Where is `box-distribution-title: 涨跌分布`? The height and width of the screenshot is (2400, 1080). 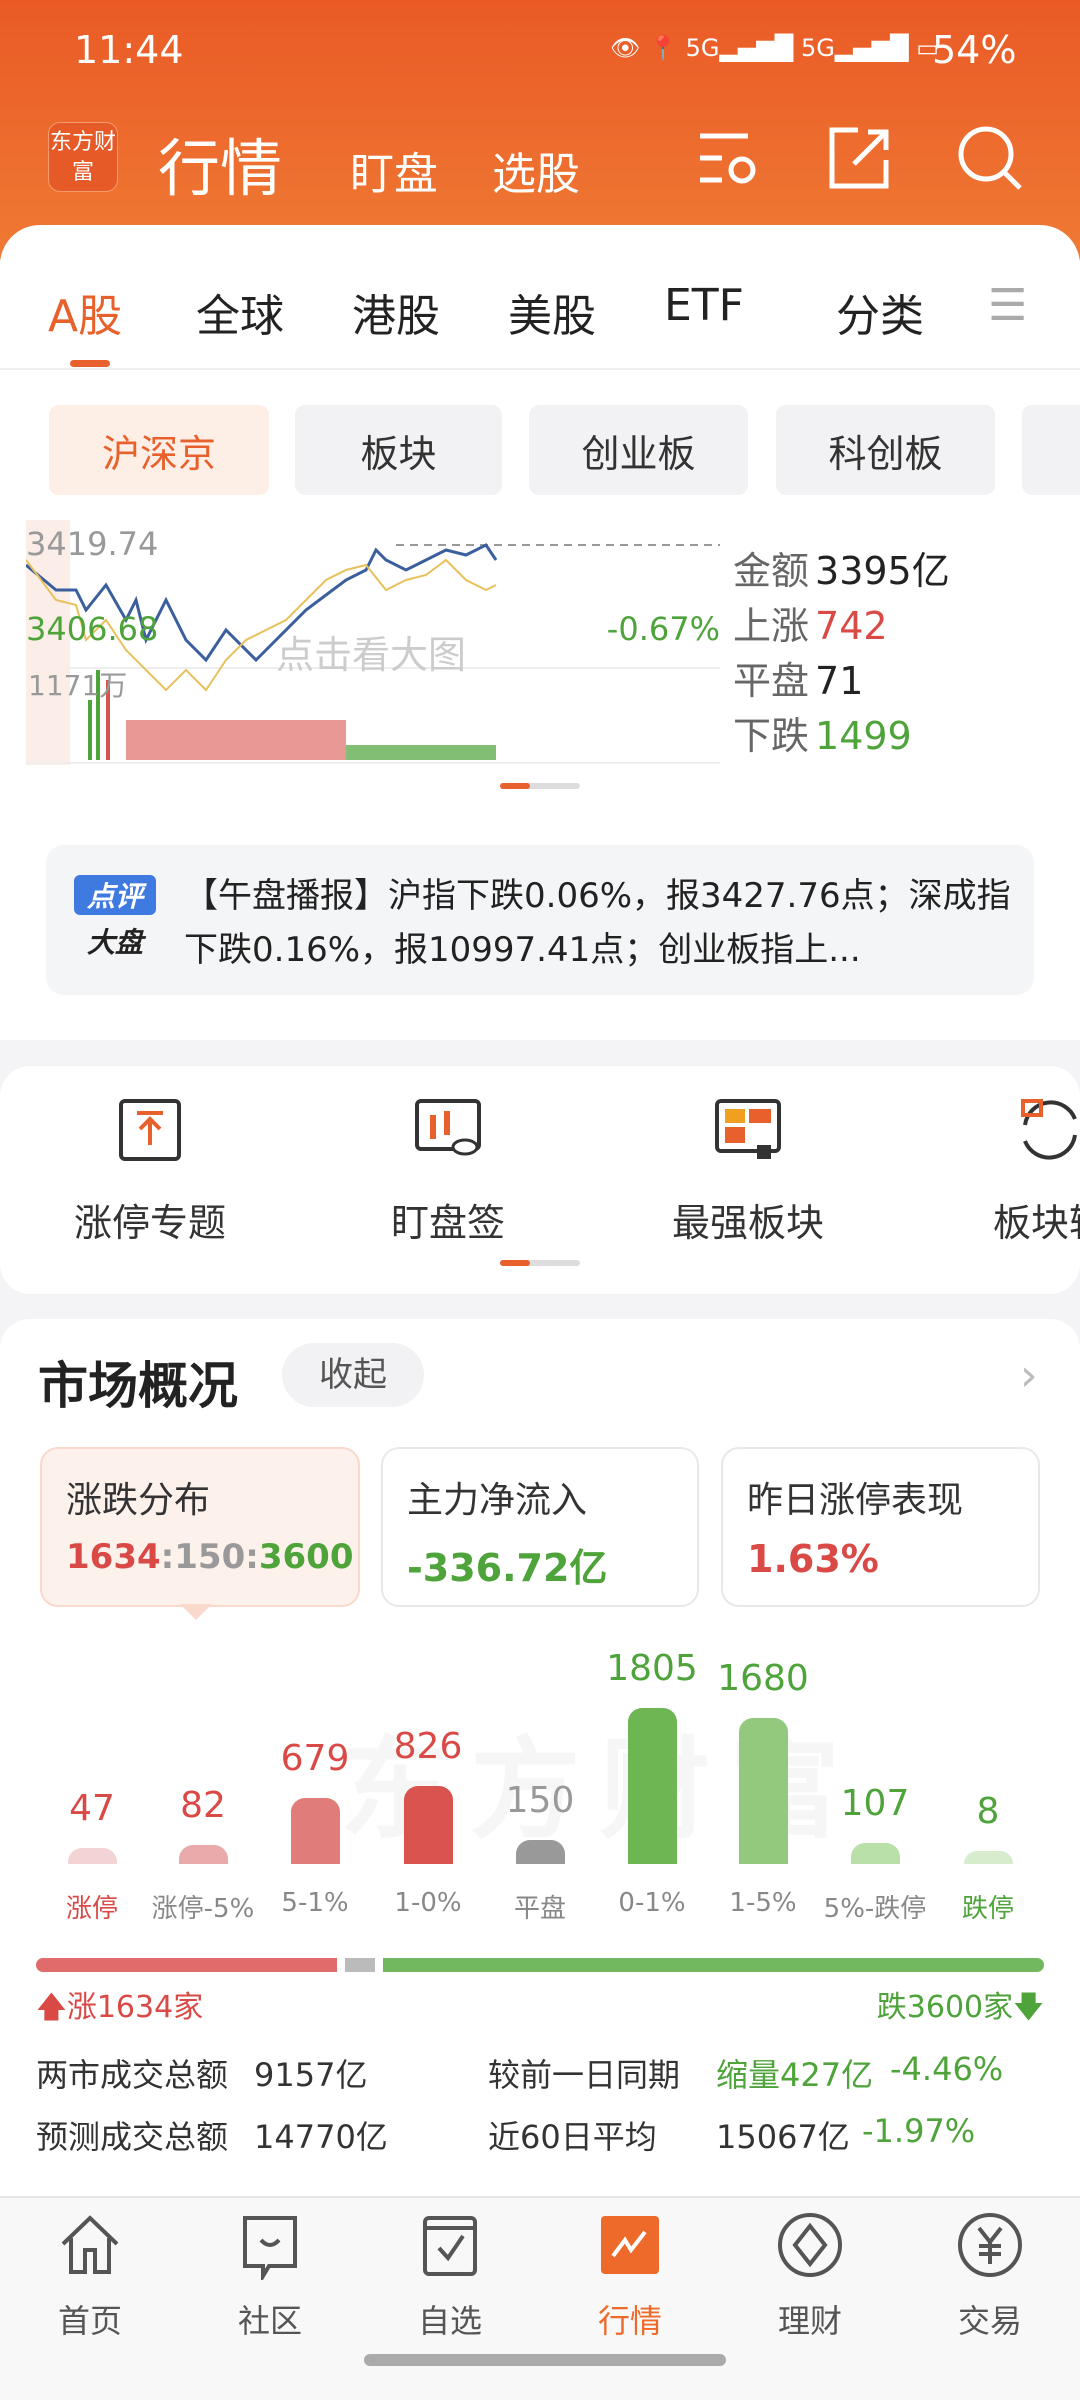
box-distribution-title: 涨跌分布 is located at coordinates (138, 1500).